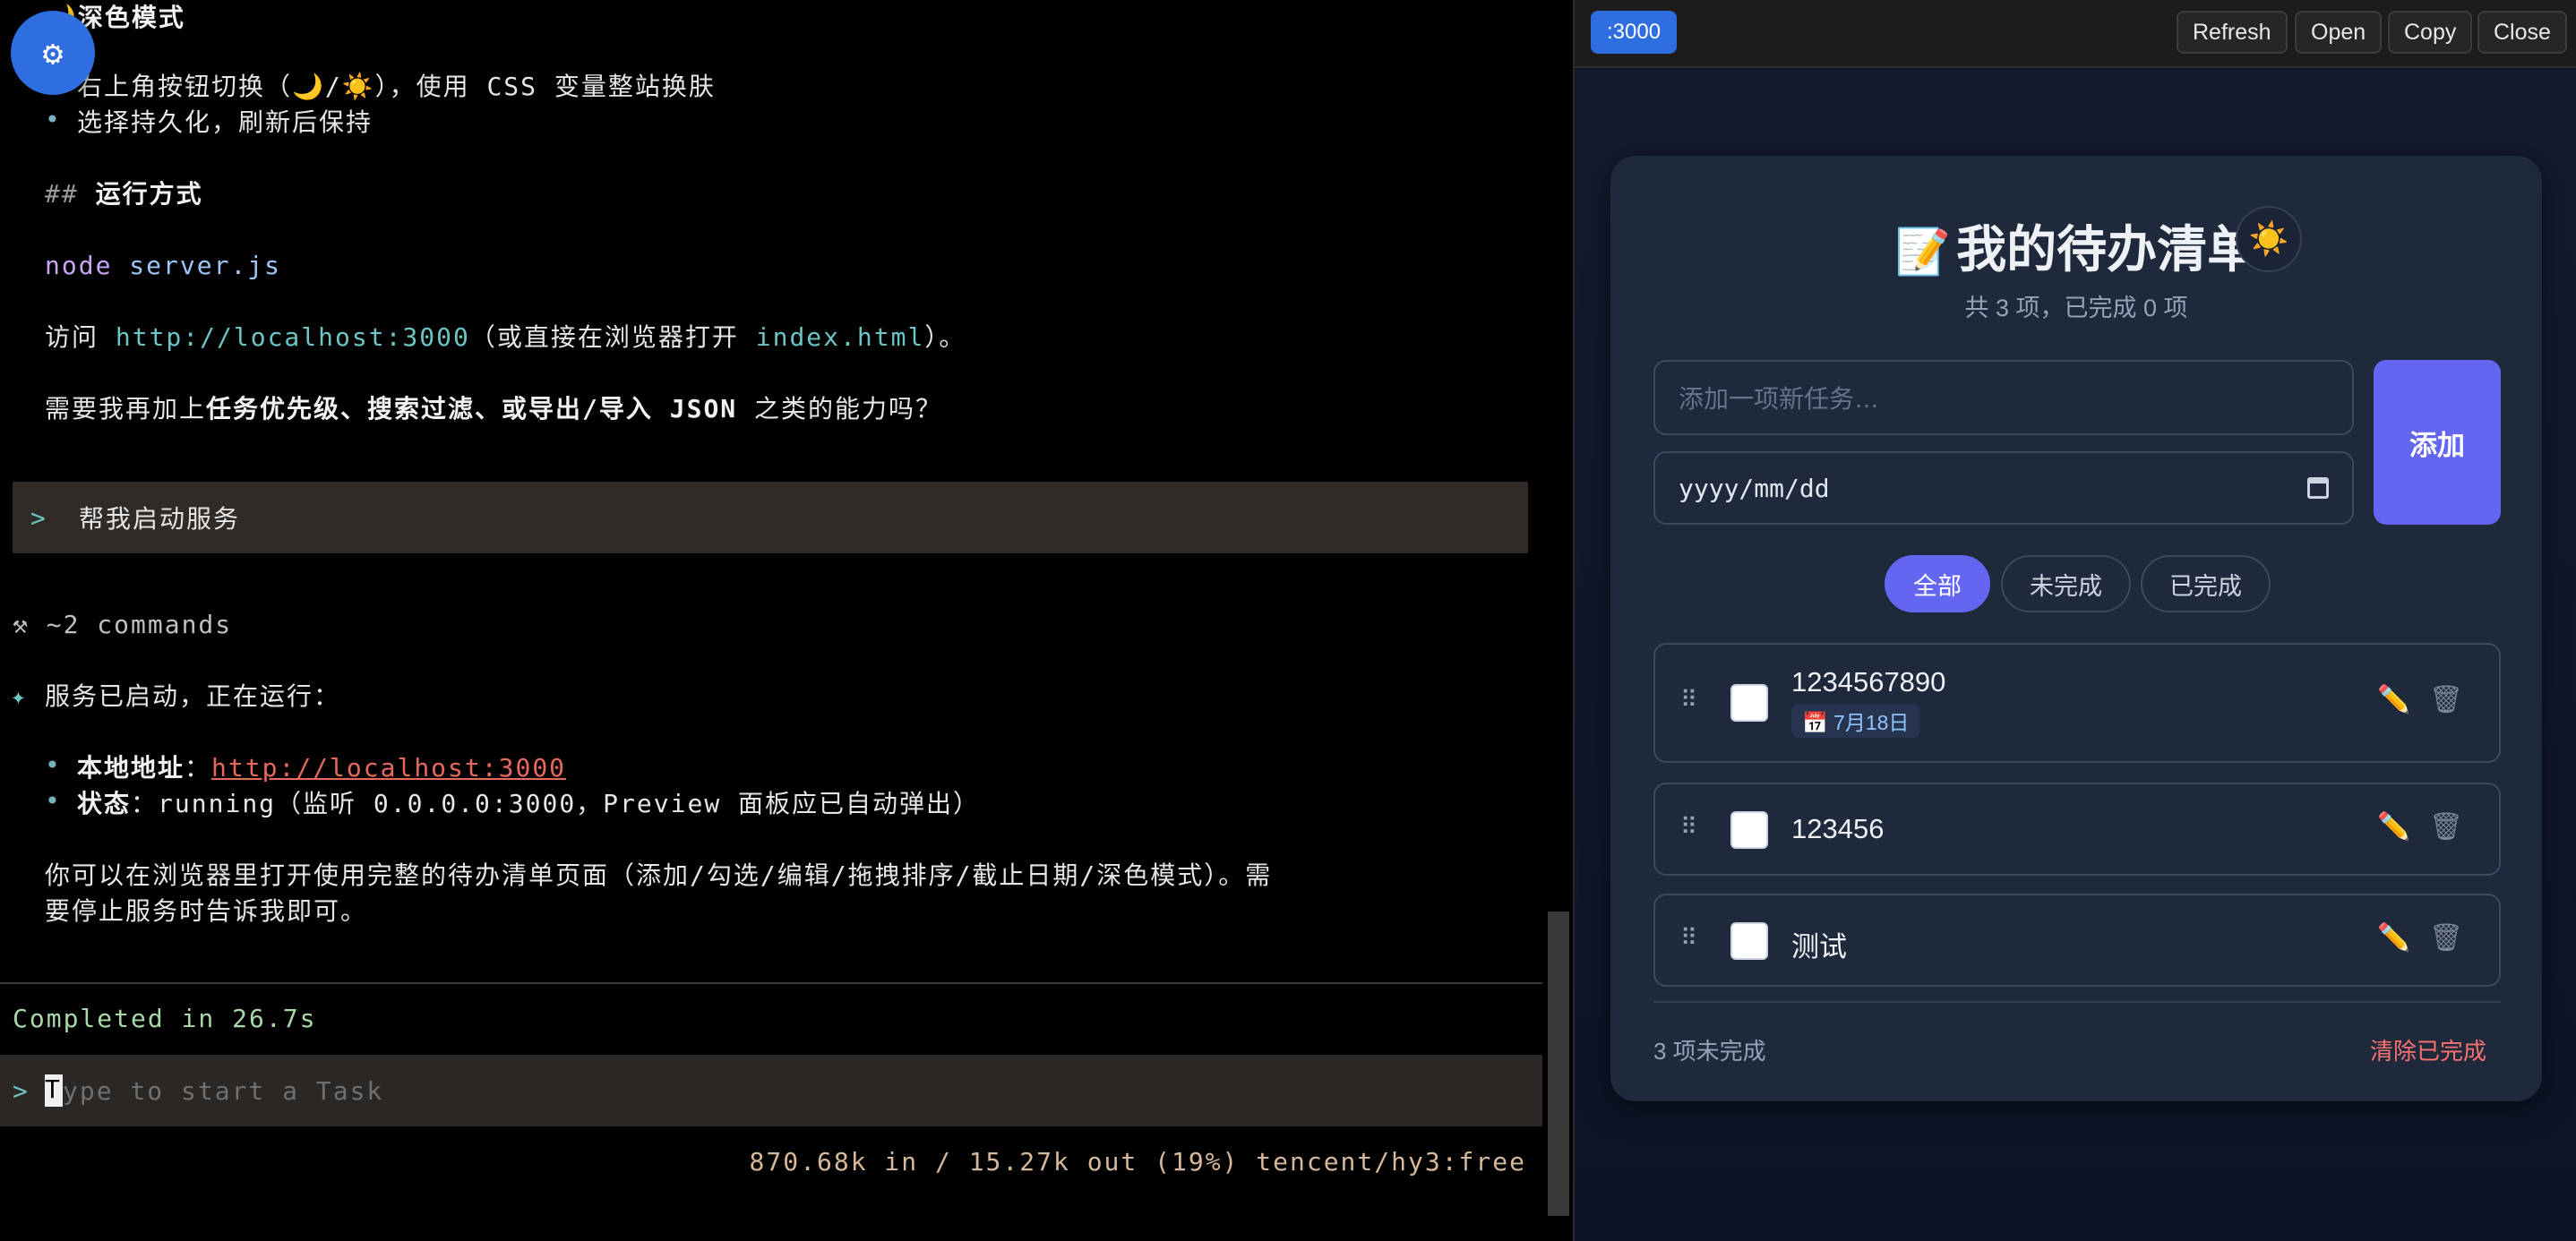 The width and height of the screenshot is (2576, 1241). I want to click on todo-item: ⠿ 123456 ✏️ 🗑, so click(2077, 829).